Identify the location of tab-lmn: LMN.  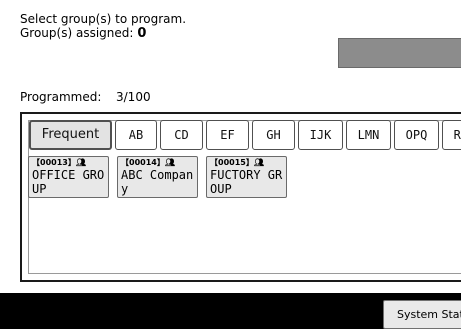
(368, 135).